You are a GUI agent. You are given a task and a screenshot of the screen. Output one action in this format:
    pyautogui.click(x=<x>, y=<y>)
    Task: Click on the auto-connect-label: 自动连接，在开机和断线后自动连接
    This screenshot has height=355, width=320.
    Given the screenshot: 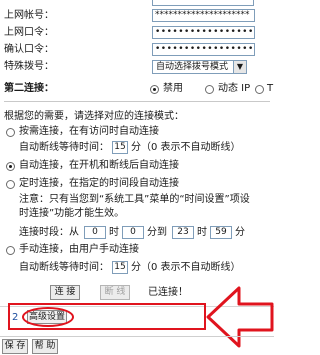 What is the action you would take?
    pyautogui.click(x=99, y=165)
    